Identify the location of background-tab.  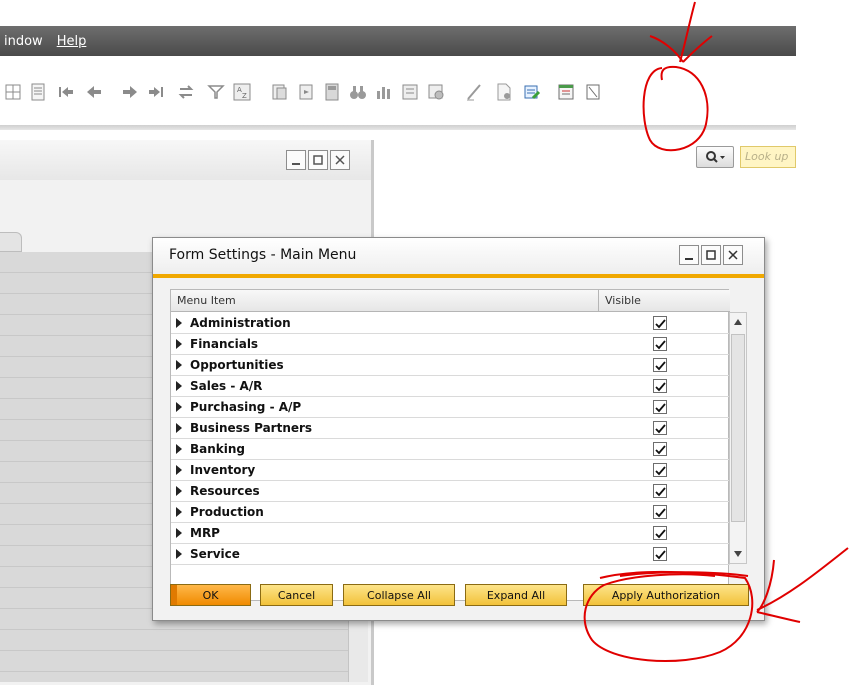
(11, 242).